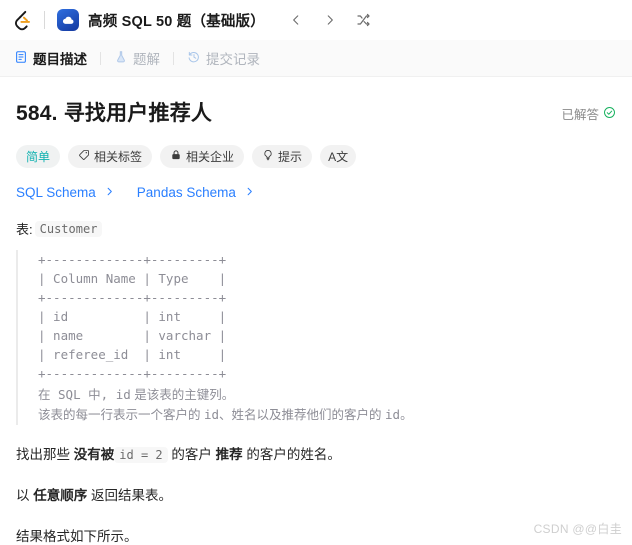 This screenshot has height=545, width=632. I want to click on prev-problem-button, so click(296, 20).